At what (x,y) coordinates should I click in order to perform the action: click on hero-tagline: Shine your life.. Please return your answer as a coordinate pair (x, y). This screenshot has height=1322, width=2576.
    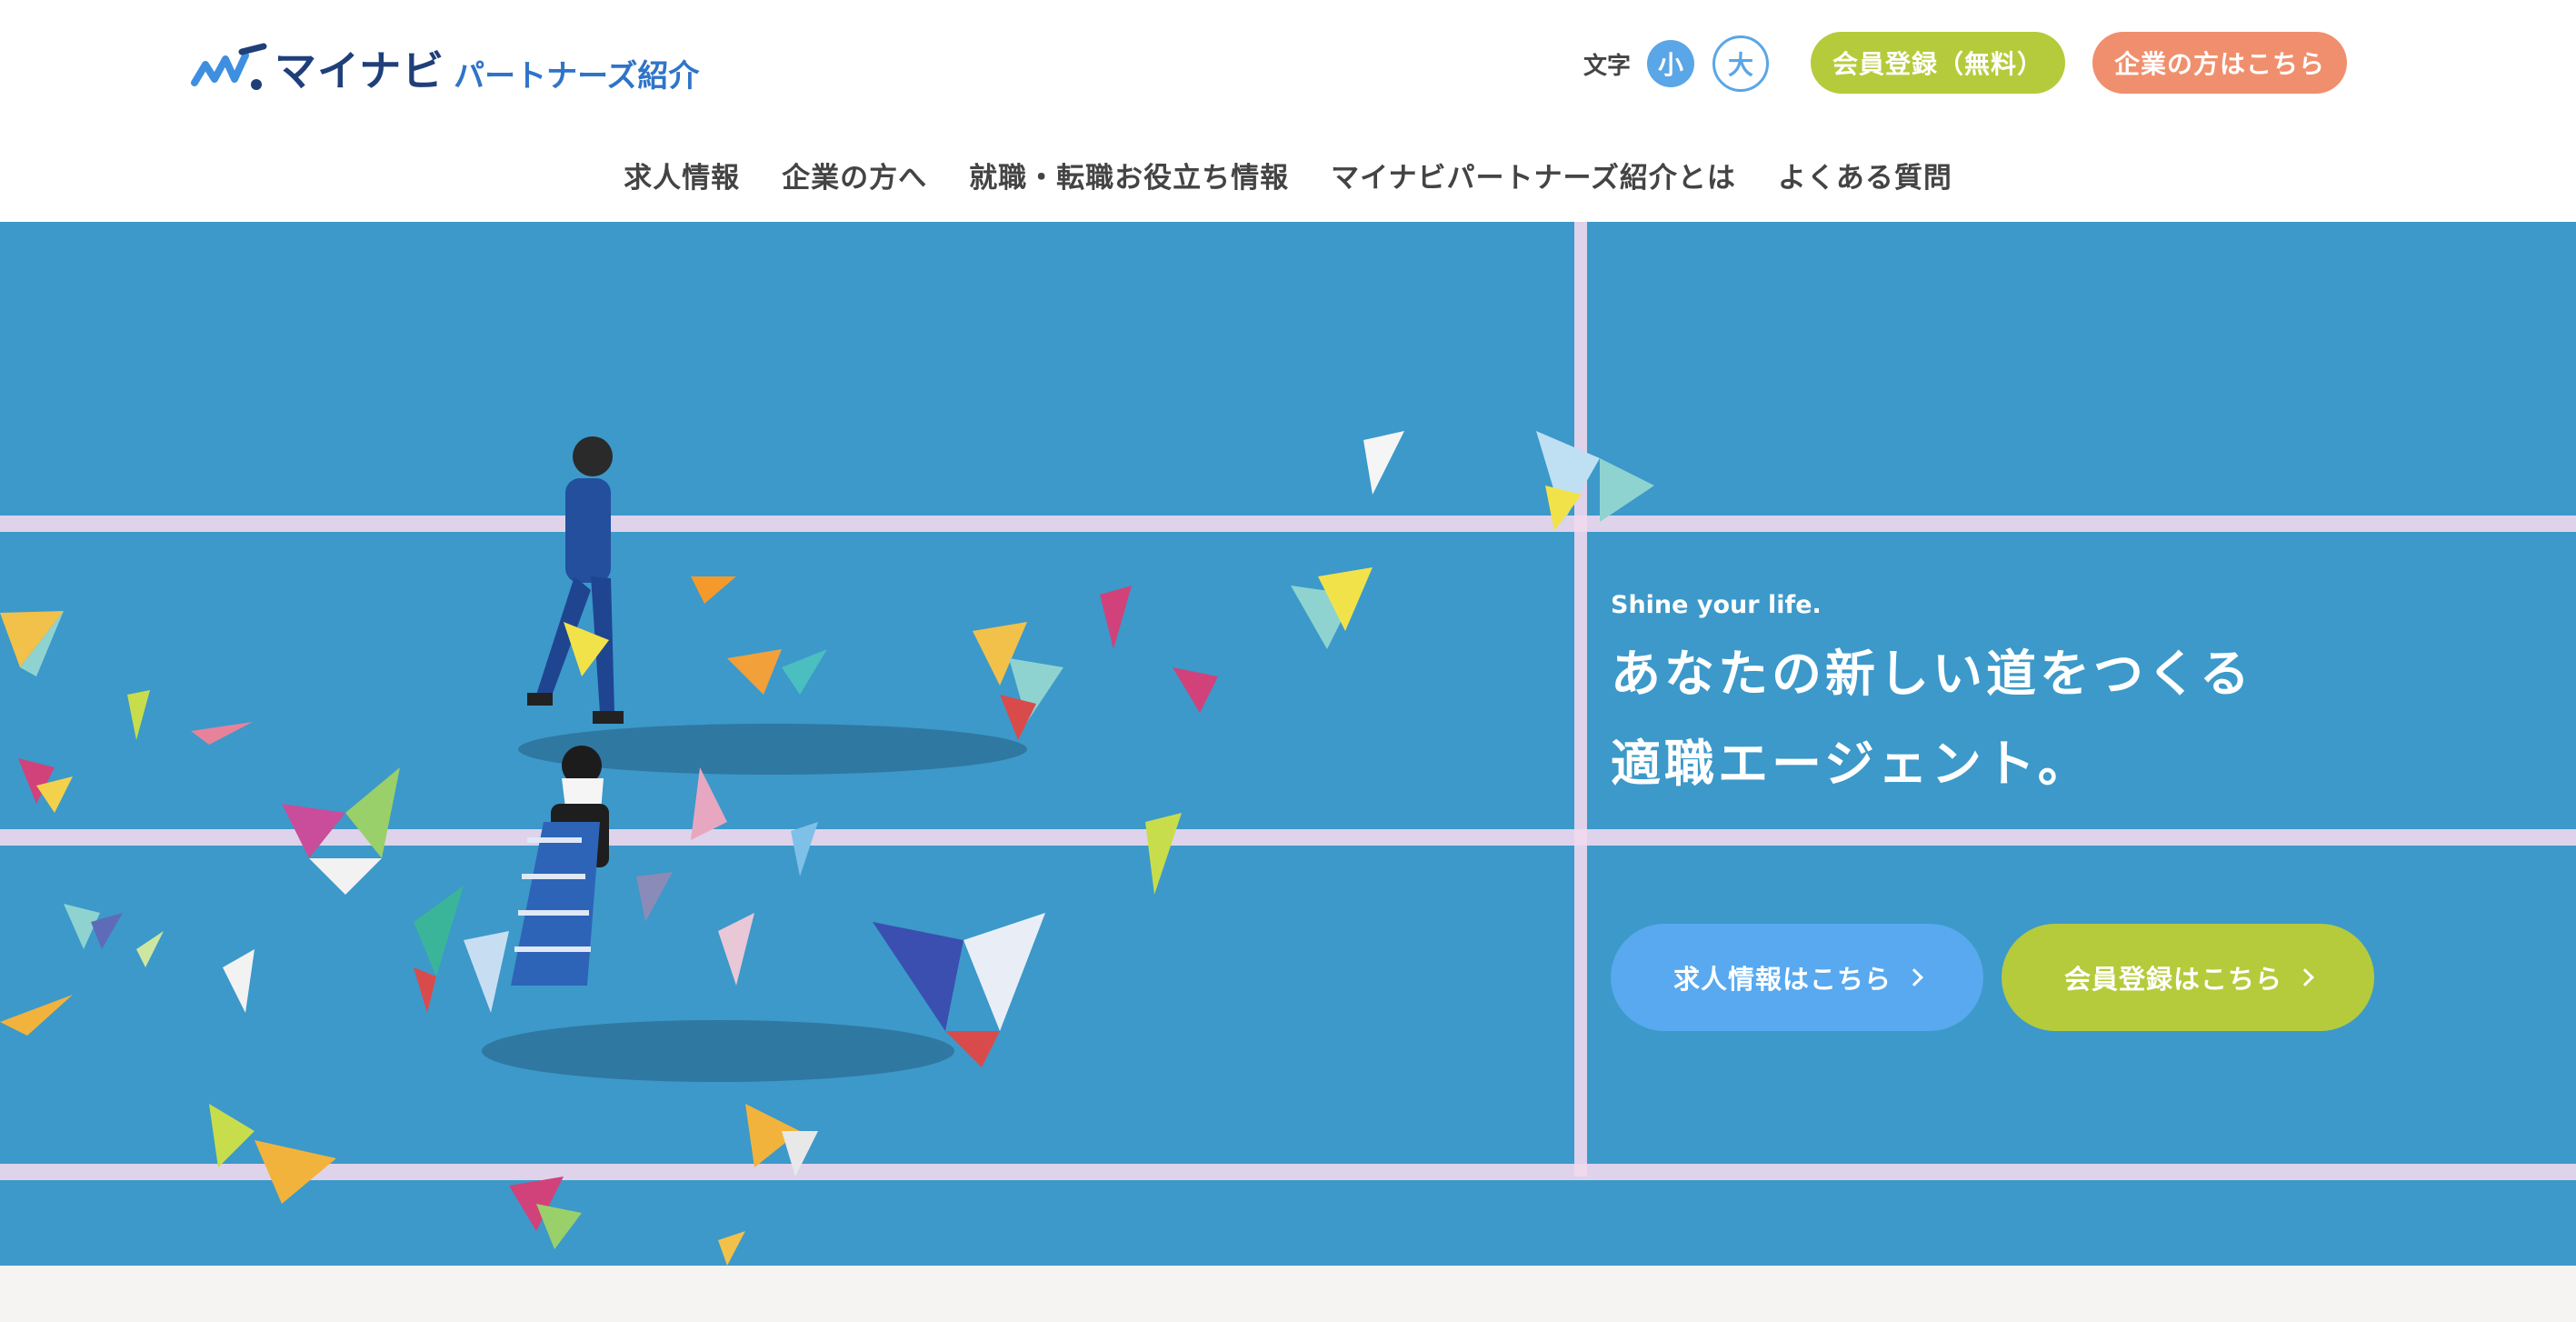
    Looking at the image, I should click on (1716, 605).